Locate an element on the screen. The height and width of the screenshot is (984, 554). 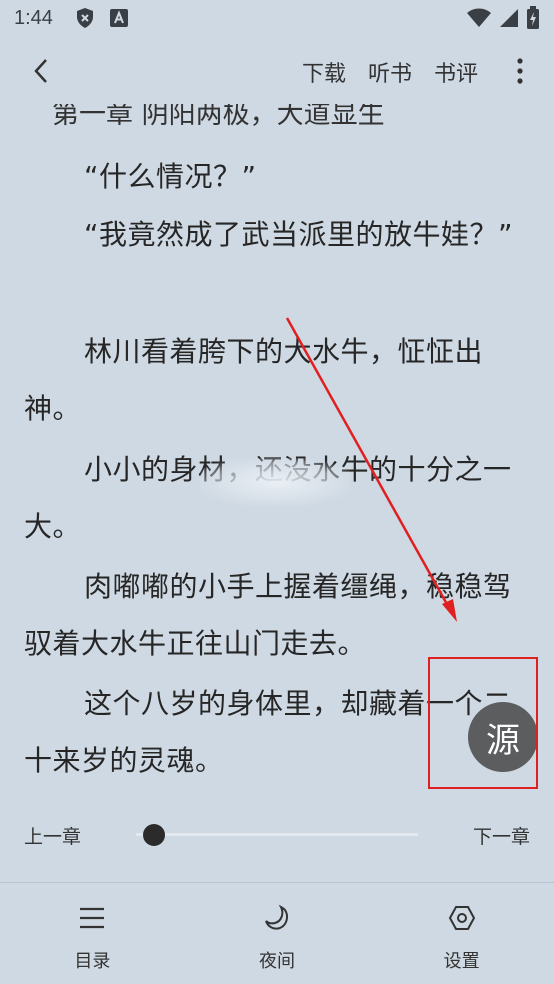
chapter-progress: 上一章 下一章 is located at coordinates (277, 835).